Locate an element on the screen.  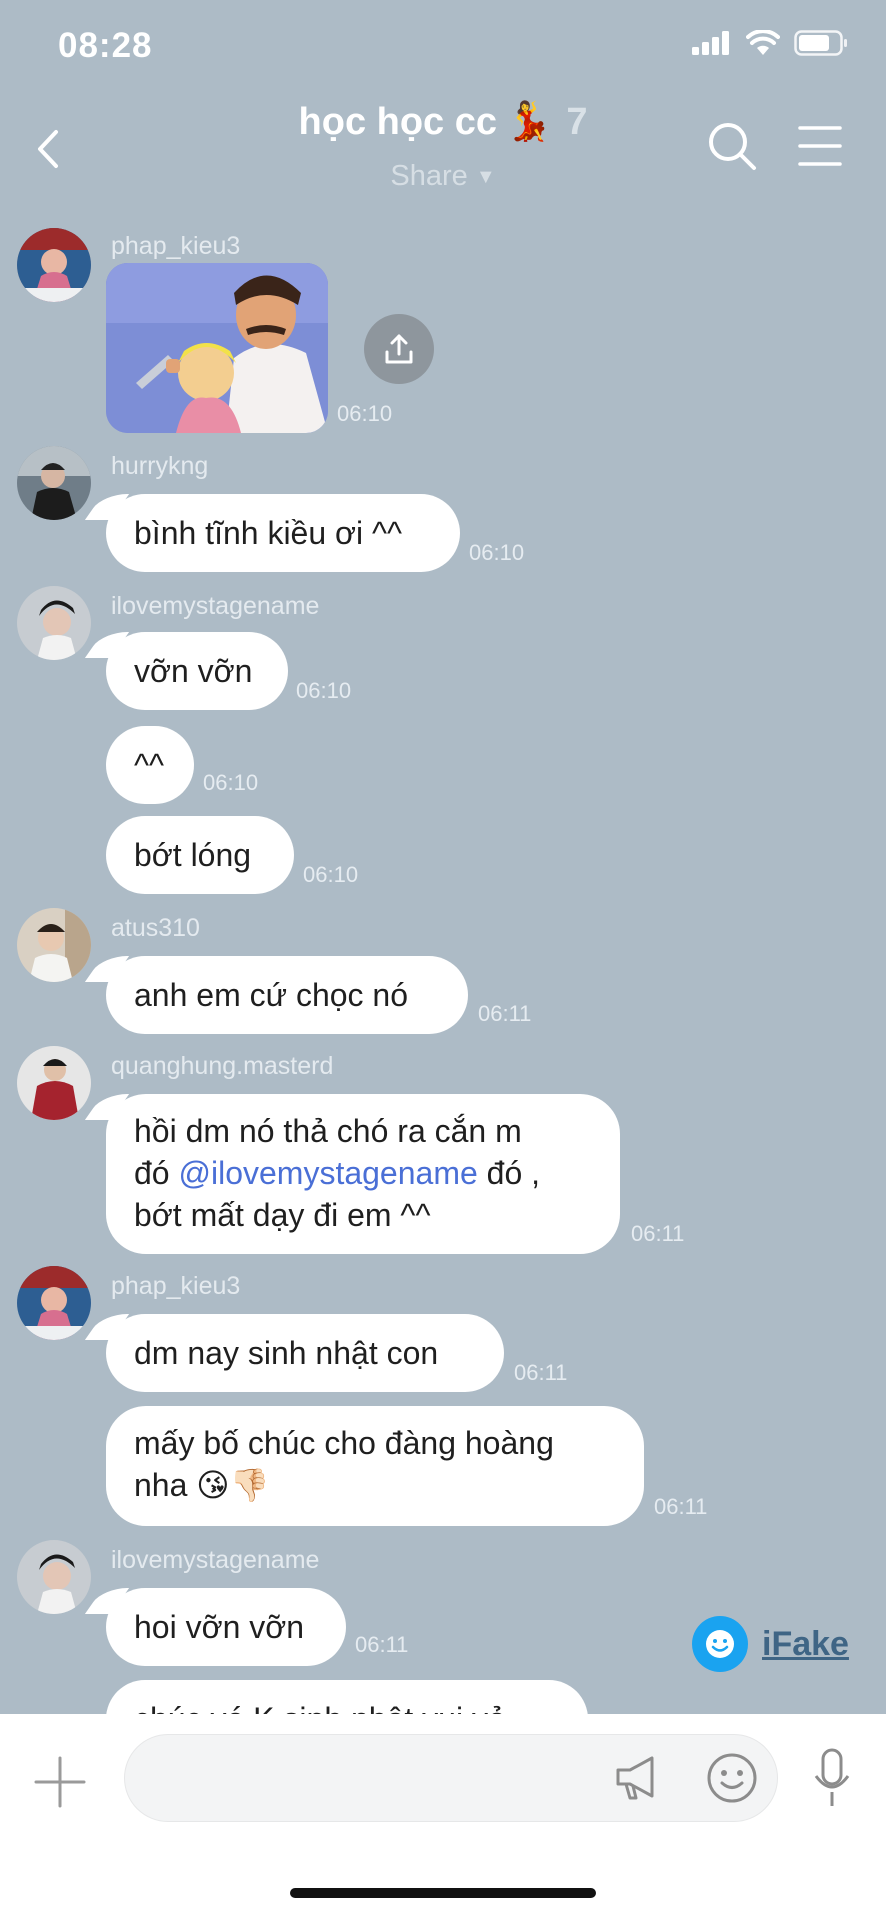
message-bubble: chúc vé K sinh nhật vui vẻ is located at coordinates (347, 1697).